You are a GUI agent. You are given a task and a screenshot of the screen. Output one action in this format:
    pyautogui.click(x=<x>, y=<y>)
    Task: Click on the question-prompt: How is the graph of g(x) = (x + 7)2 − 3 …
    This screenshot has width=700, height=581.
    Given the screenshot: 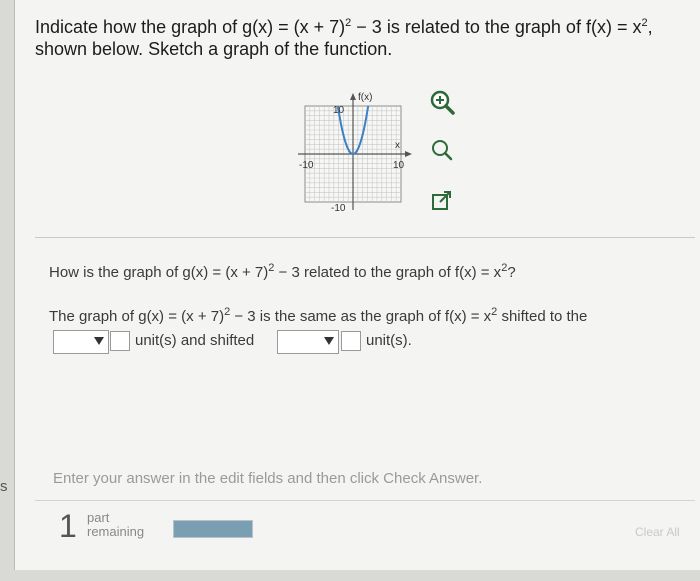 What is the action you would take?
    pyautogui.click(x=282, y=271)
    